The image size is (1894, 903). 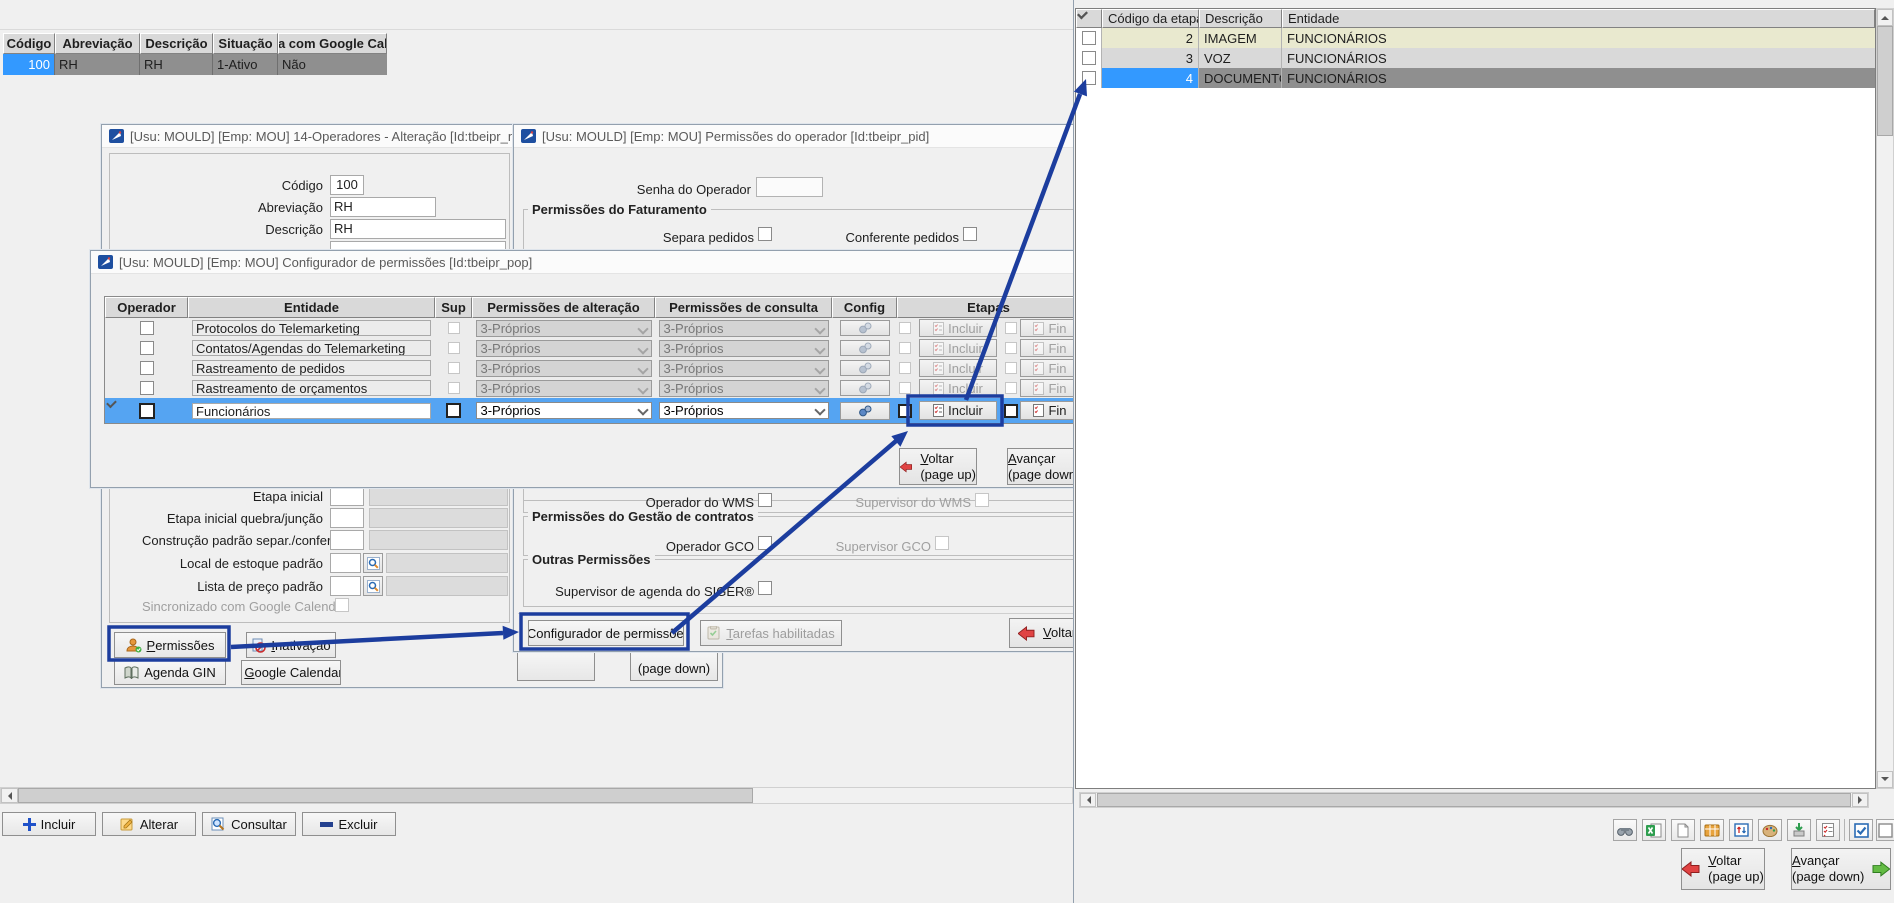 I want to click on col-etapas: Etapas, so click(x=988, y=307).